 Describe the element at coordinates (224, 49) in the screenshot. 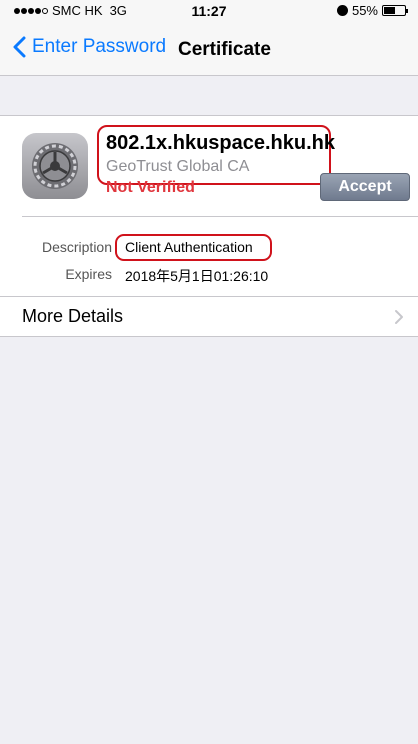

I see `page-title: Certificate` at that location.